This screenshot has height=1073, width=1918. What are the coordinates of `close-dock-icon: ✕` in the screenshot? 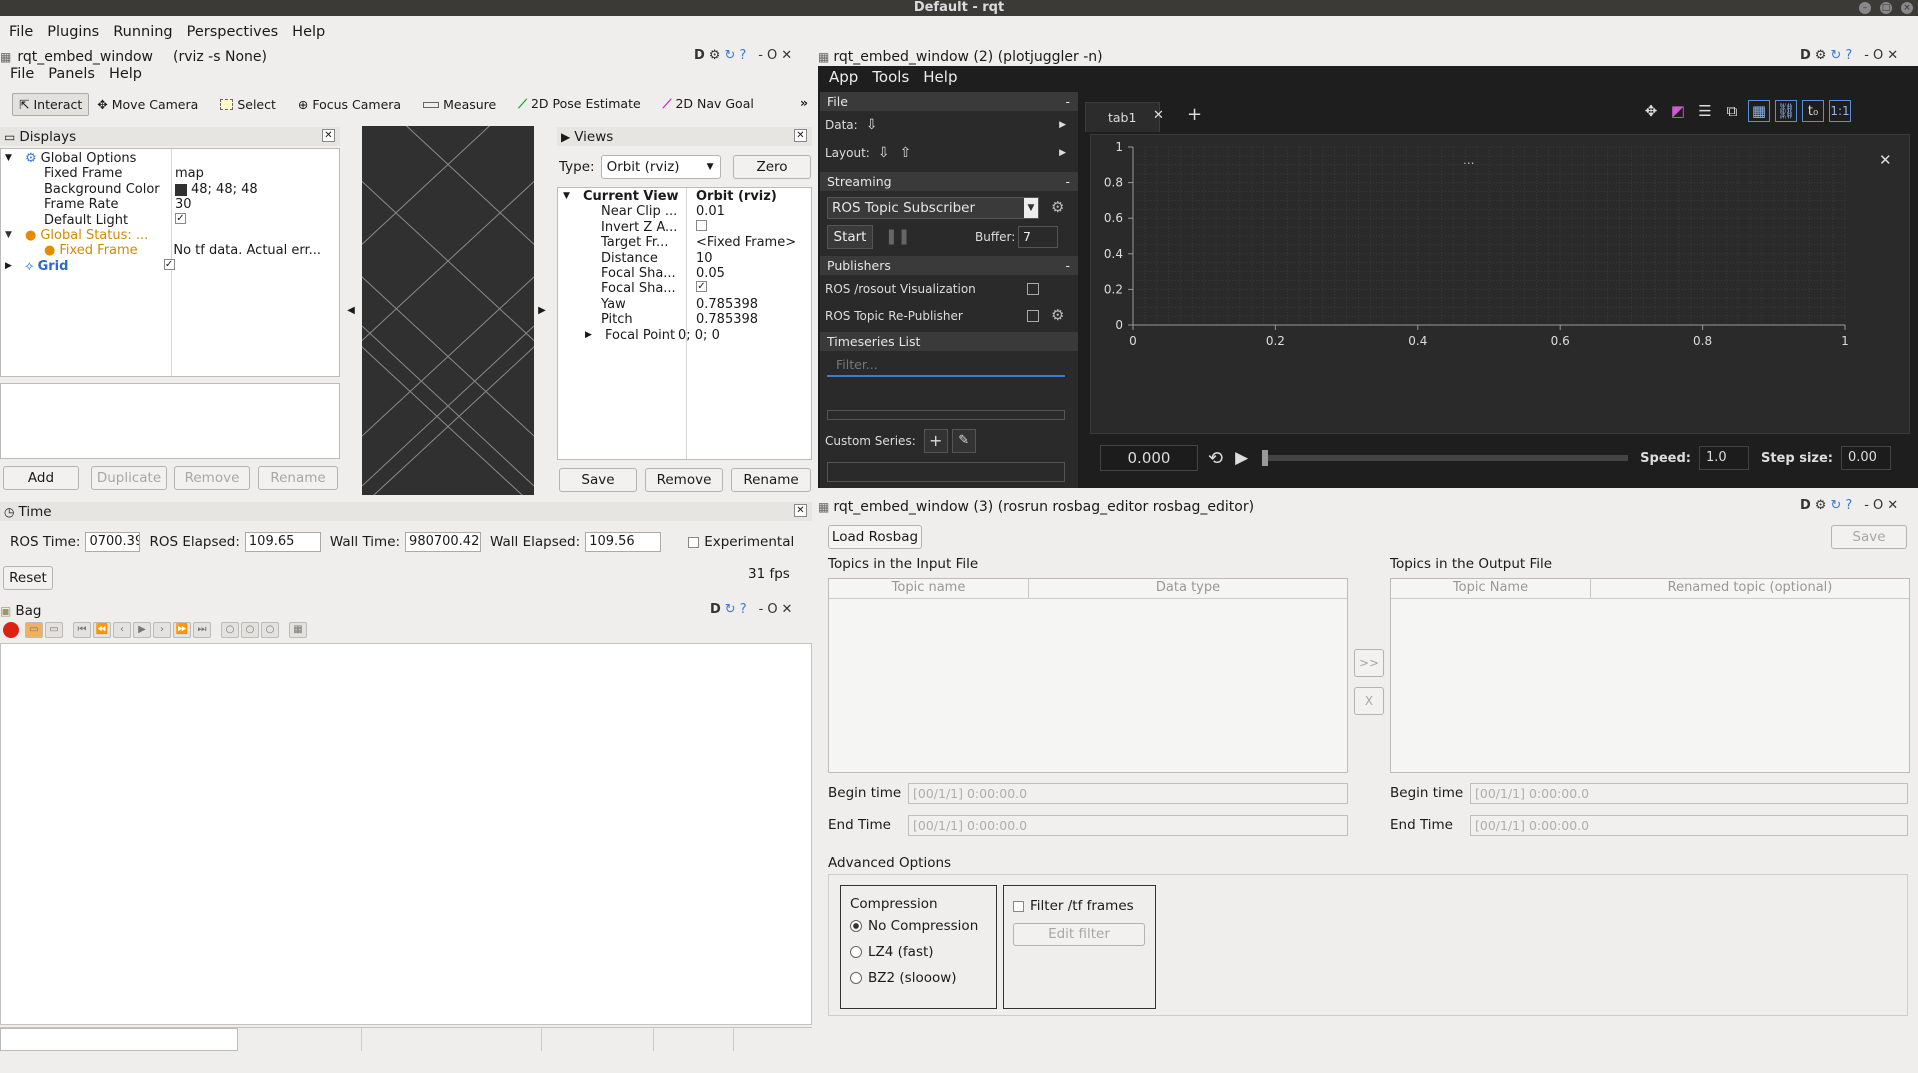 It's located at (786, 55).